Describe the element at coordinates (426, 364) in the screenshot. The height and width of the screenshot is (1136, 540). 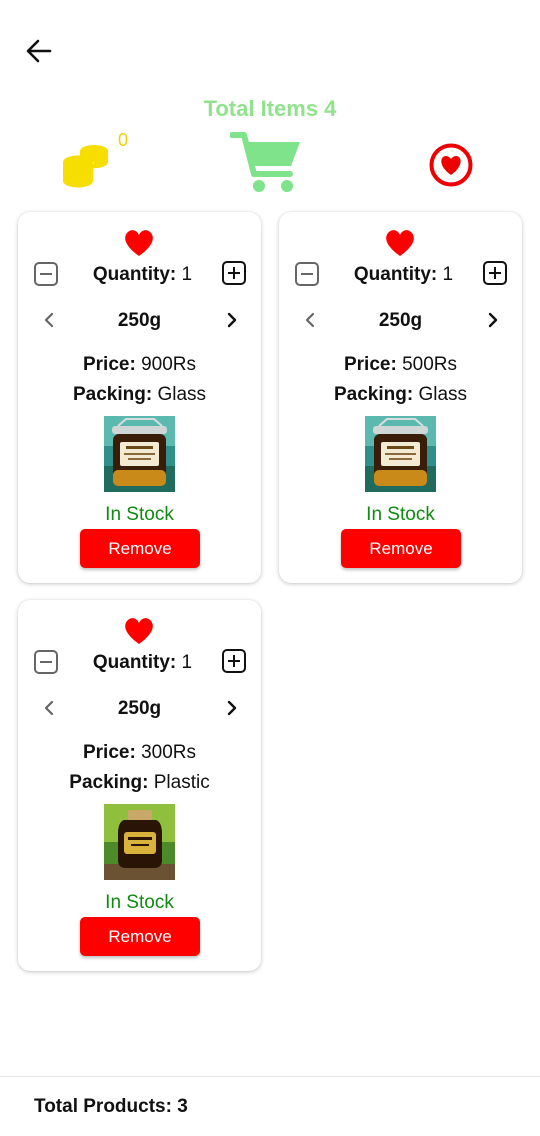
I see `price-value: 500Rs` at that location.